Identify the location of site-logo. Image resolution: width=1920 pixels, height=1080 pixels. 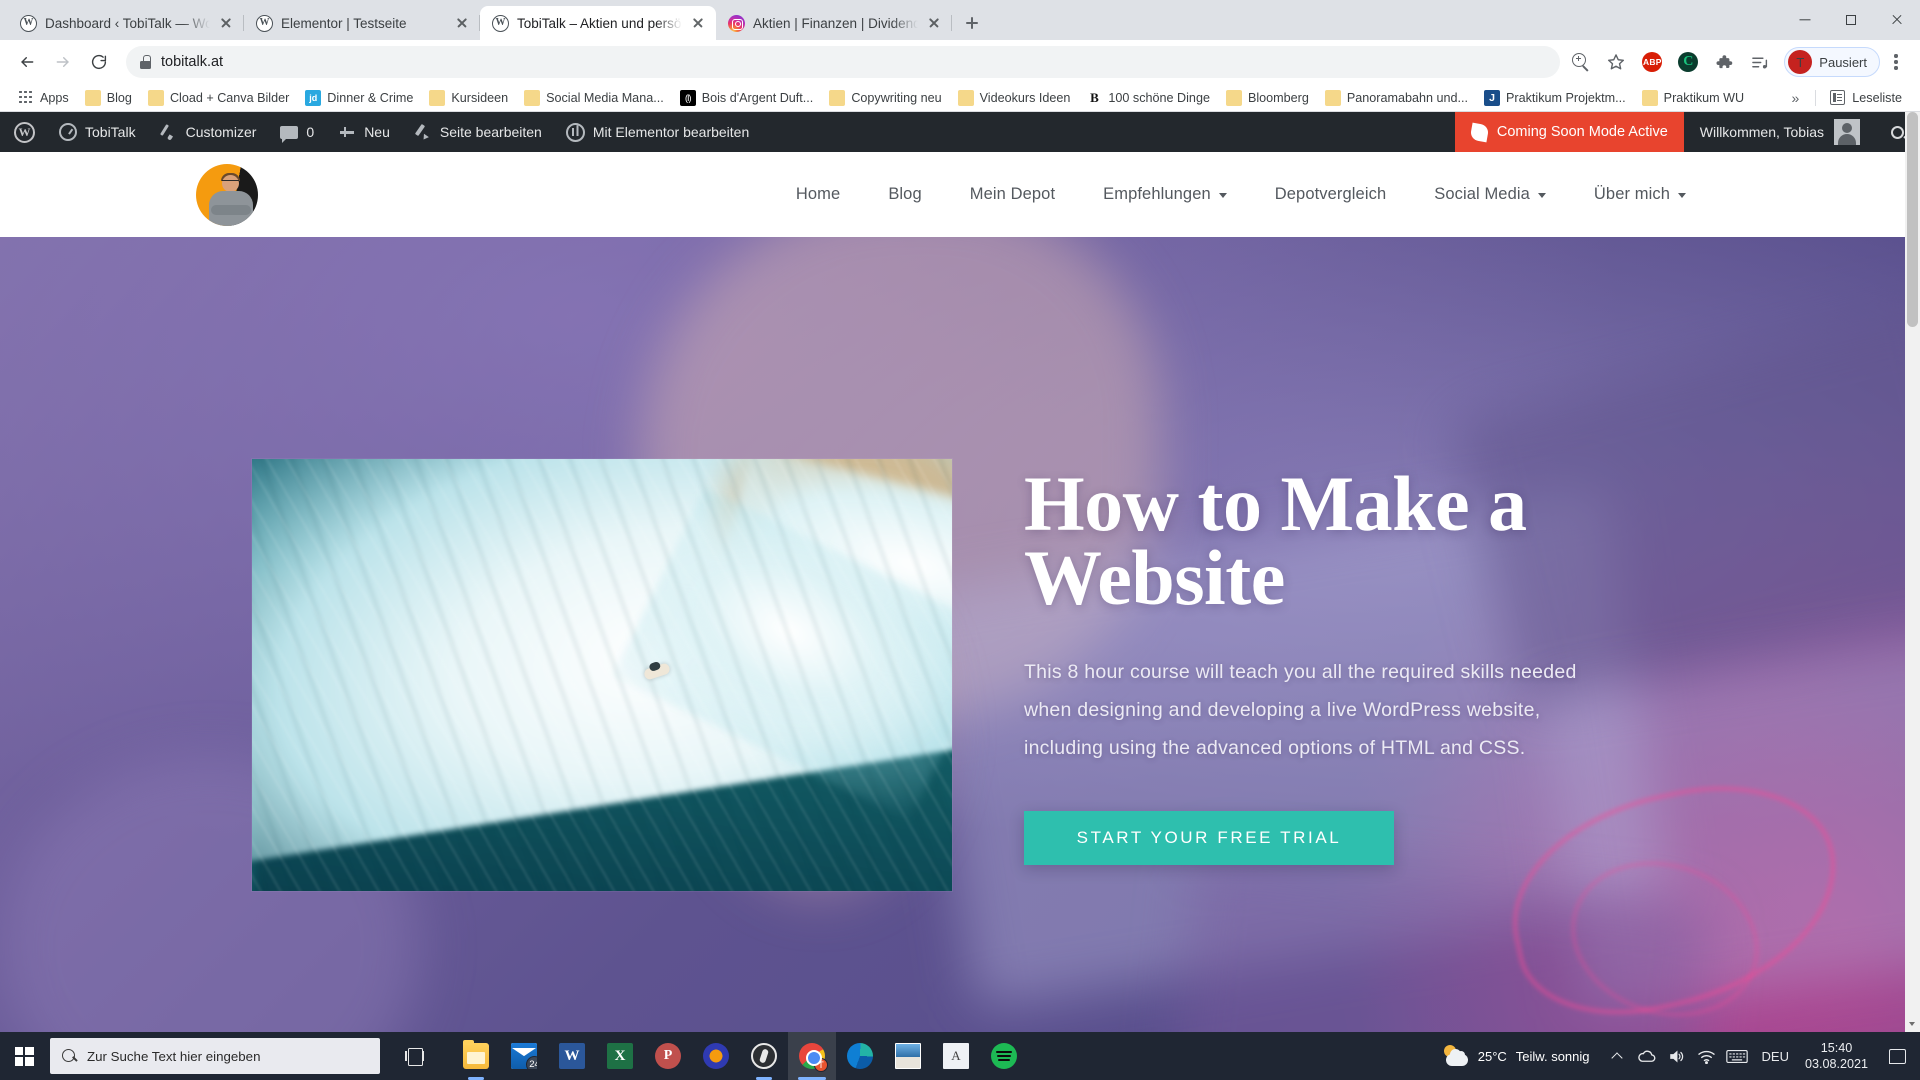
(227, 194).